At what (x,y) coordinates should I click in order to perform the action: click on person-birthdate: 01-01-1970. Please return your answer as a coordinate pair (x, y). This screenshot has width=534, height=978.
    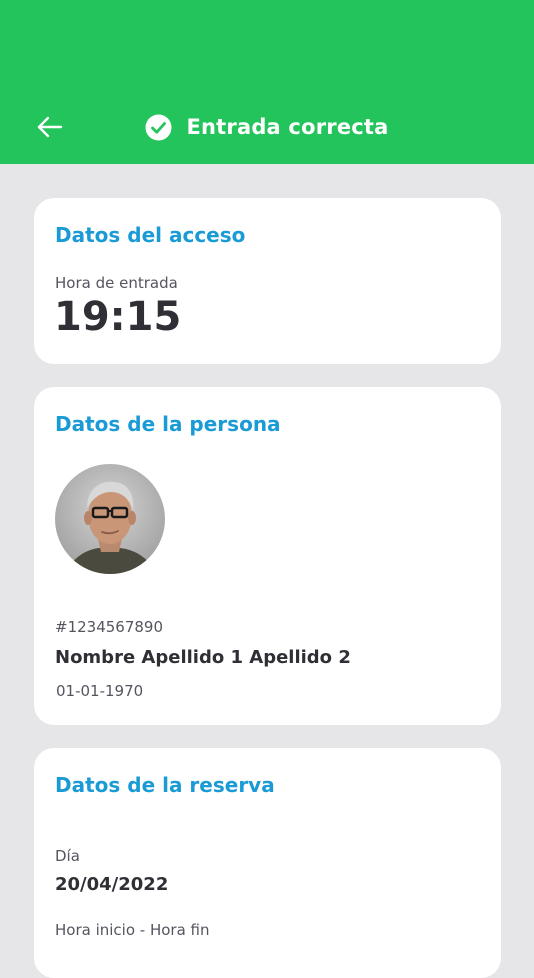
    Looking at the image, I should click on (100, 691).